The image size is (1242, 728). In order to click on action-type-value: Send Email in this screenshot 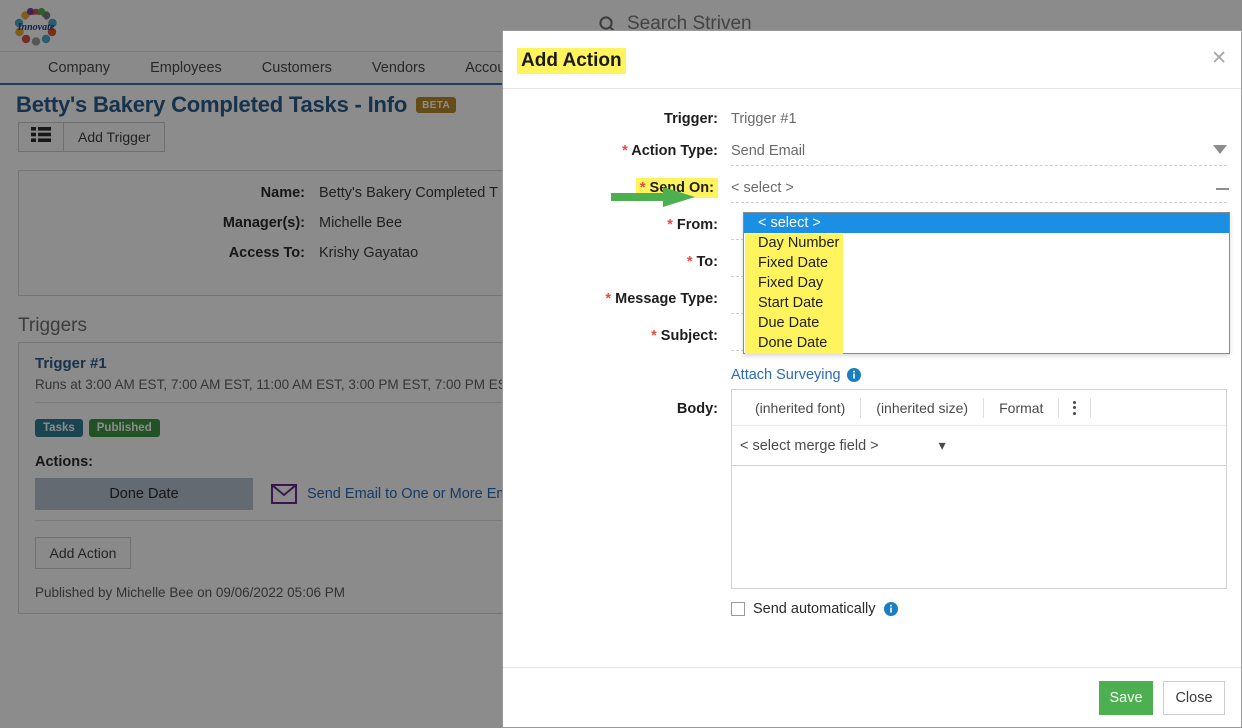, I will do `click(979, 154)`.